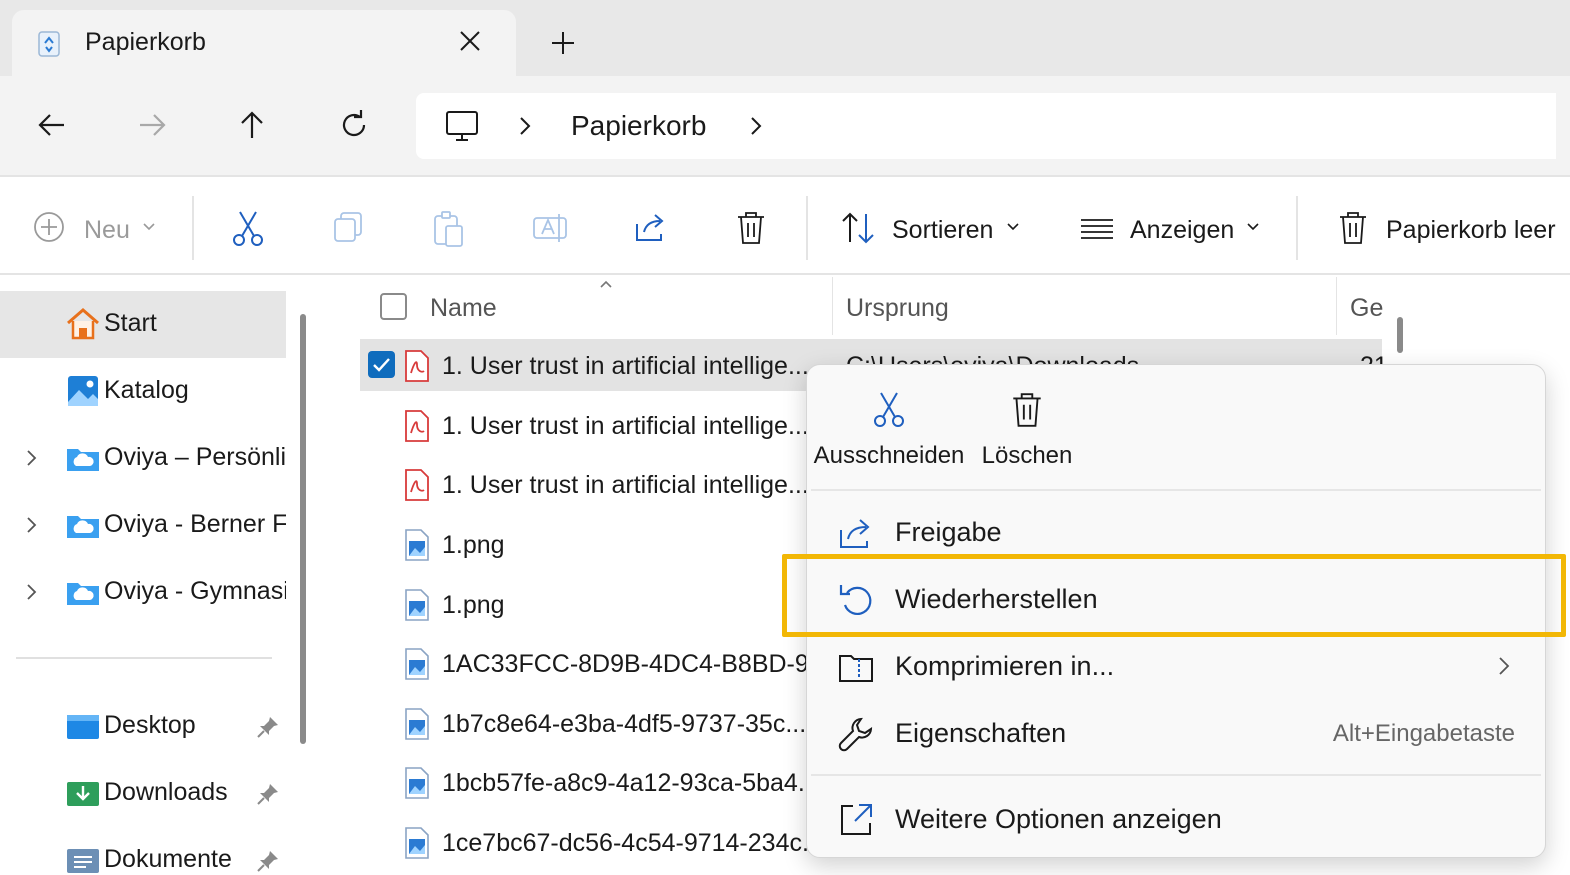 The width and height of the screenshot is (1570, 875). I want to click on address-field: Papierkorb, so click(986, 126).